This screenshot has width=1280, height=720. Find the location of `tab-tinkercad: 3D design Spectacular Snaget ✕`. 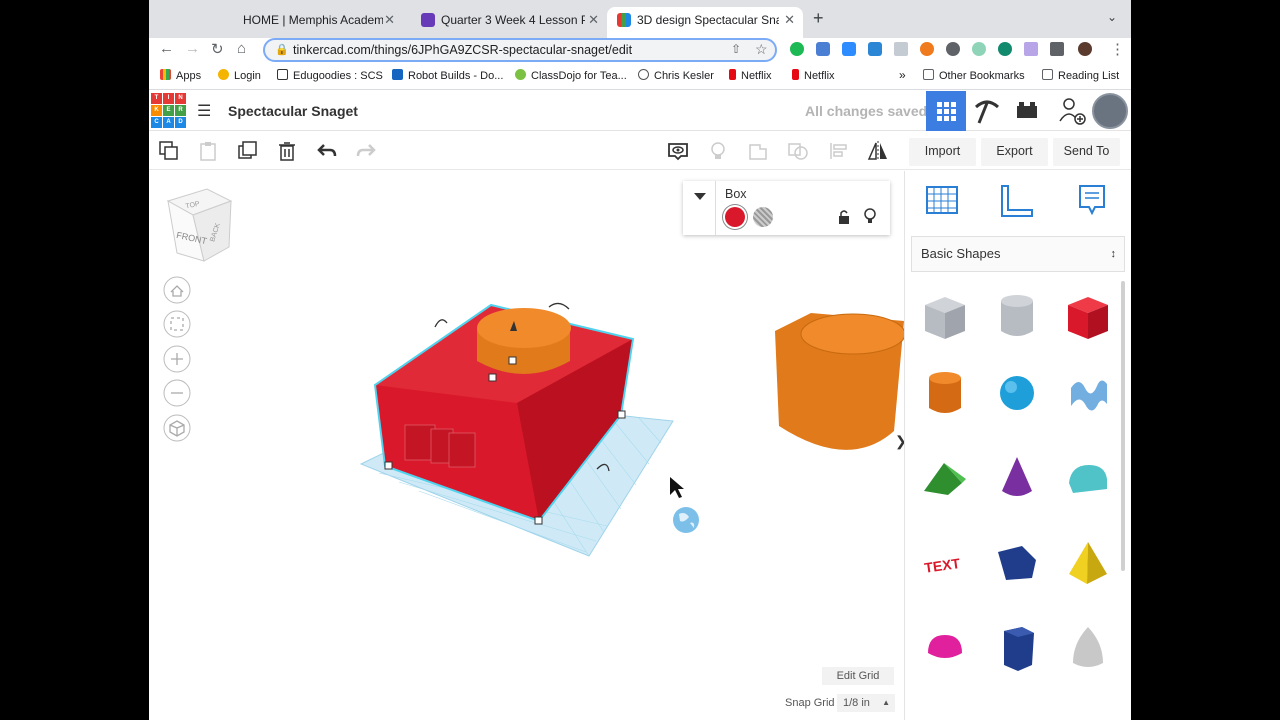

tab-tinkercad: 3D design Spectacular Snaget ✕ is located at coordinates (705, 22).